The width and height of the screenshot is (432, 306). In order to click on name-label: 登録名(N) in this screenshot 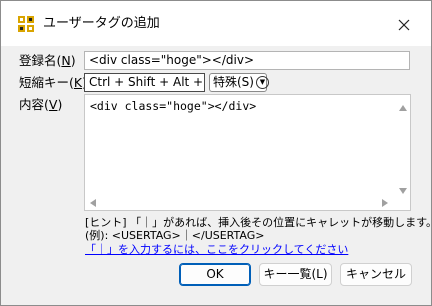, I will do `click(47, 60)`.